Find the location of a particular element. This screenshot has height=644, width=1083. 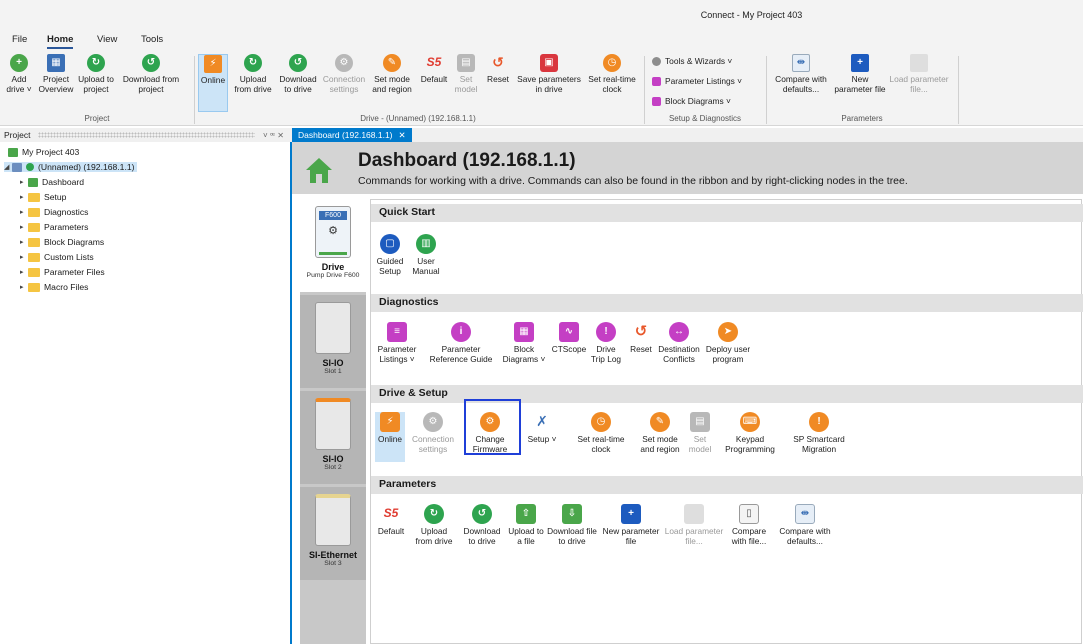

tab-tools: Tools is located at coordinates (152, 39).